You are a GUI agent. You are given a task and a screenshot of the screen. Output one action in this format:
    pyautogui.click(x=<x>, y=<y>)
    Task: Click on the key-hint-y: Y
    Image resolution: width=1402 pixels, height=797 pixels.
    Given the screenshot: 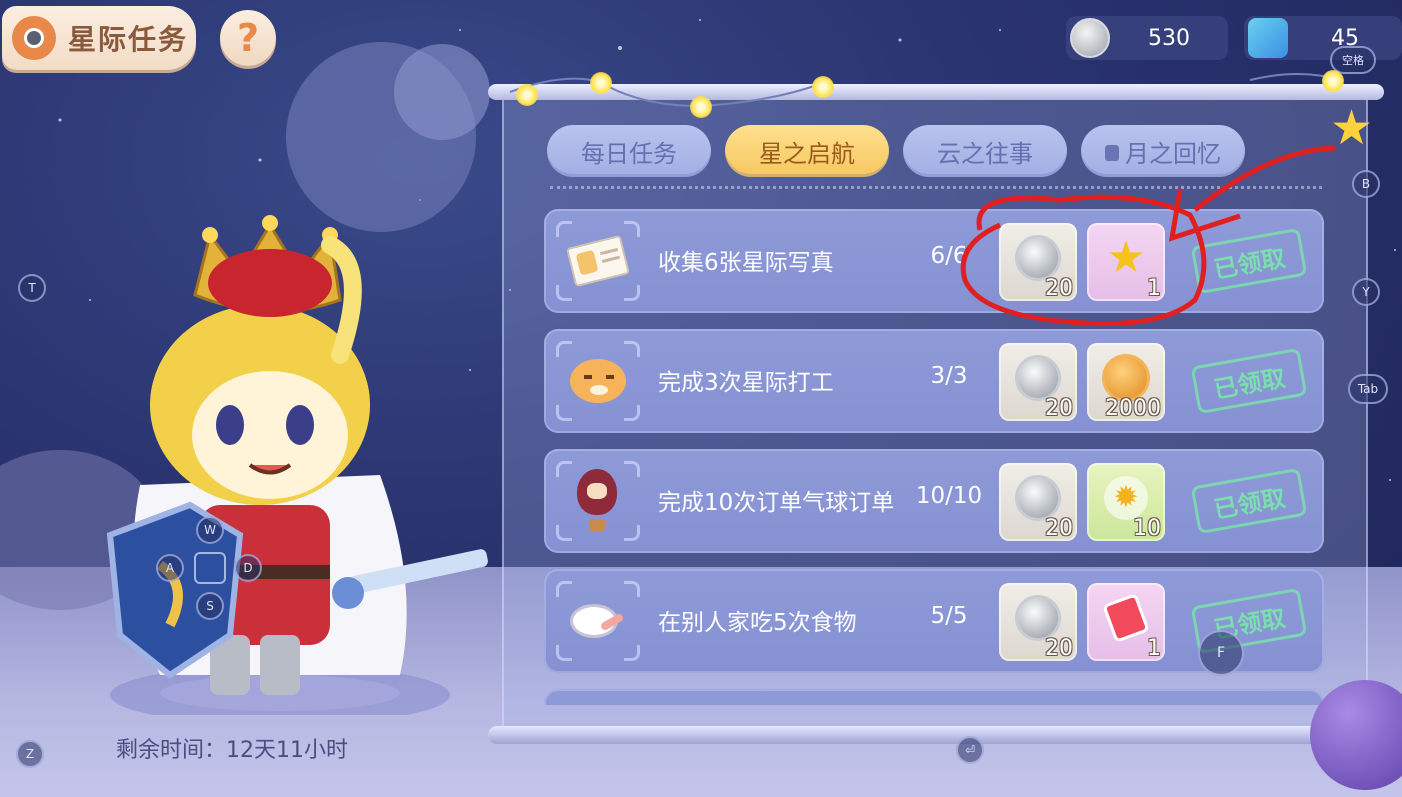 What is the action you would take?
    pyautogui.click(x=1366, y=292)
    